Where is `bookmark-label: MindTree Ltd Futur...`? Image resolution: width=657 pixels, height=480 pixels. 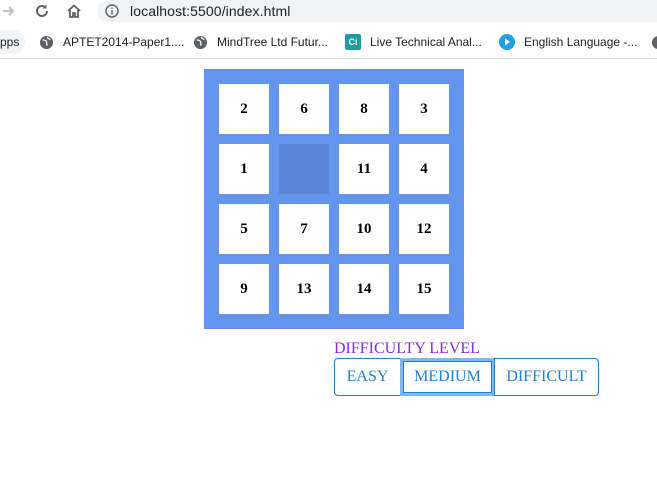 bookmark-label: MindTree Ltd Futur... is located at coordinates (272, 42).